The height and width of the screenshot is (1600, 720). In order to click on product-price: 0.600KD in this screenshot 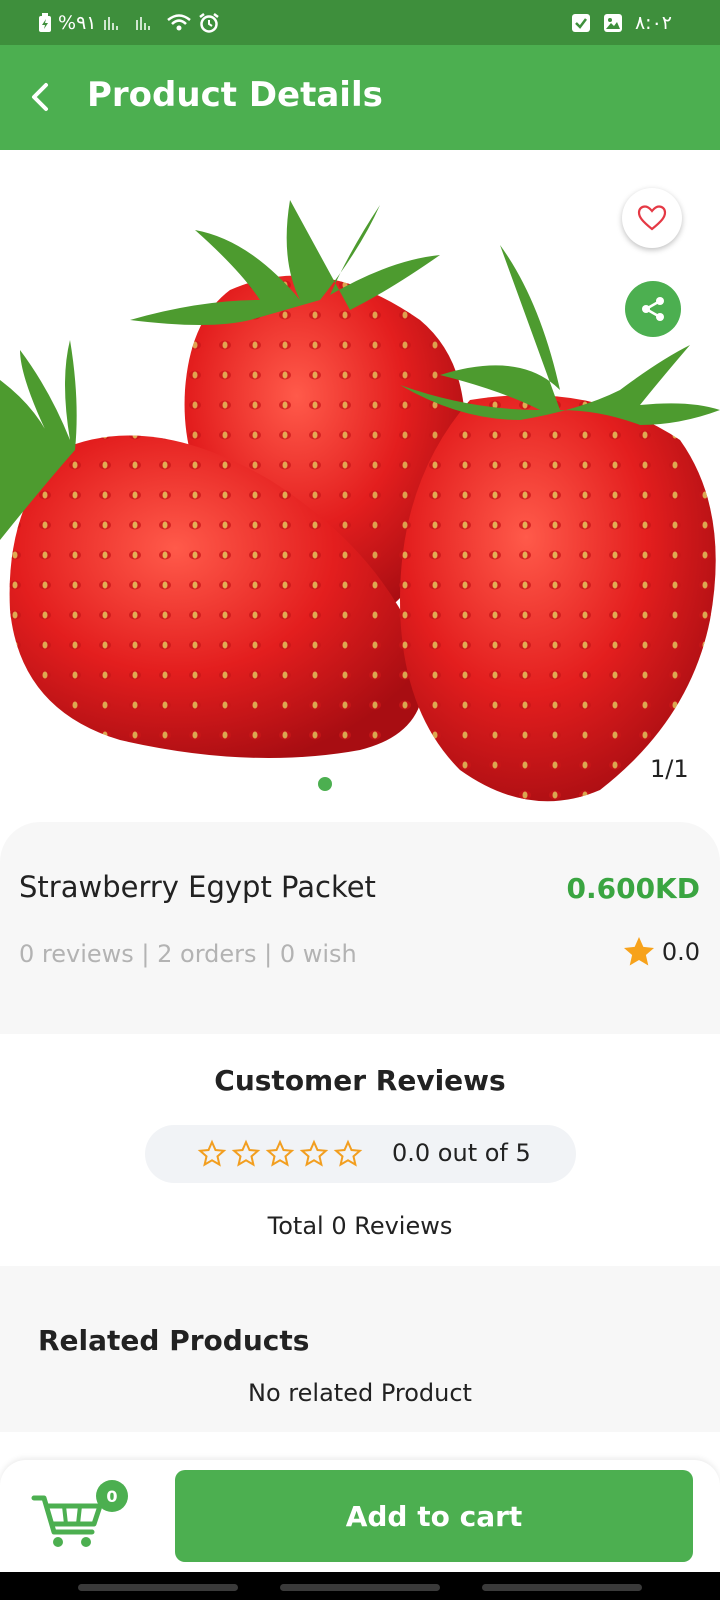, I will do `click(633, 888)`.